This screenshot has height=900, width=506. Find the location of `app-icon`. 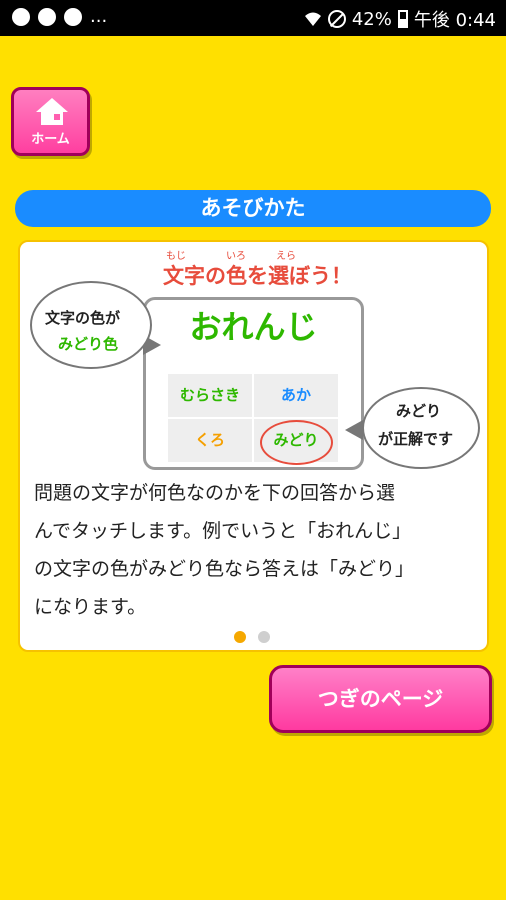

app-icon is located at coordinates (73, 16).